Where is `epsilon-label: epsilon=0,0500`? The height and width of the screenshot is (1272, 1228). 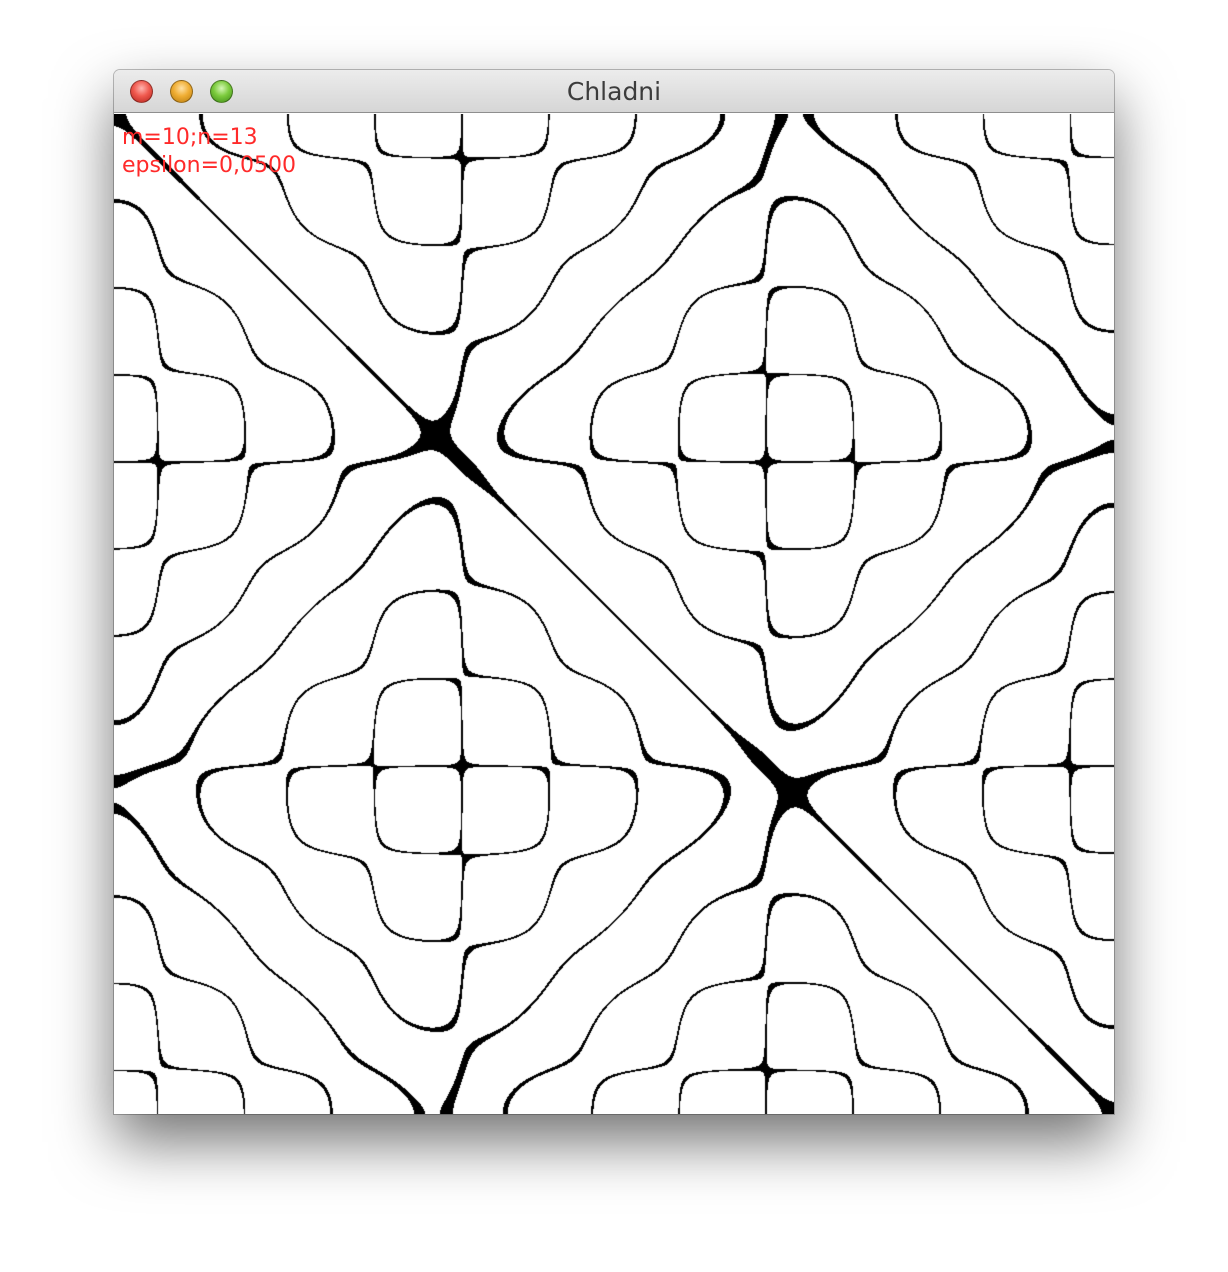 epsilon-label: epsilon=0,0500 is located at coordinates (209, 165).